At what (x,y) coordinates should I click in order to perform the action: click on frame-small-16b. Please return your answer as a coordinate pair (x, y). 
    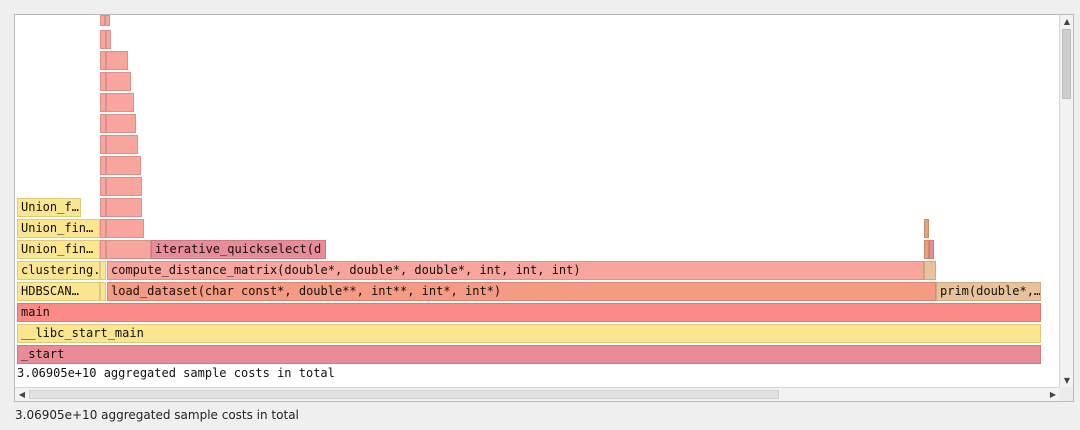
    Looking at the image, I should click on (107, 20).